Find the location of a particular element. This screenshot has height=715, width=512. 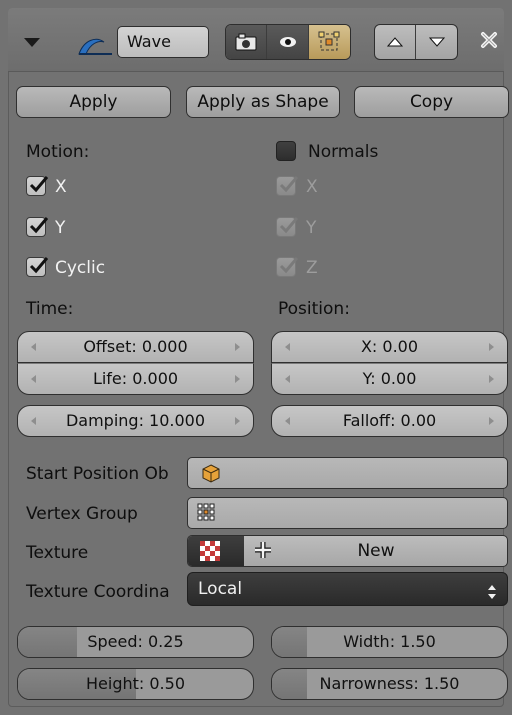

cyclic-checkbox is located at coordinates (37, 267).